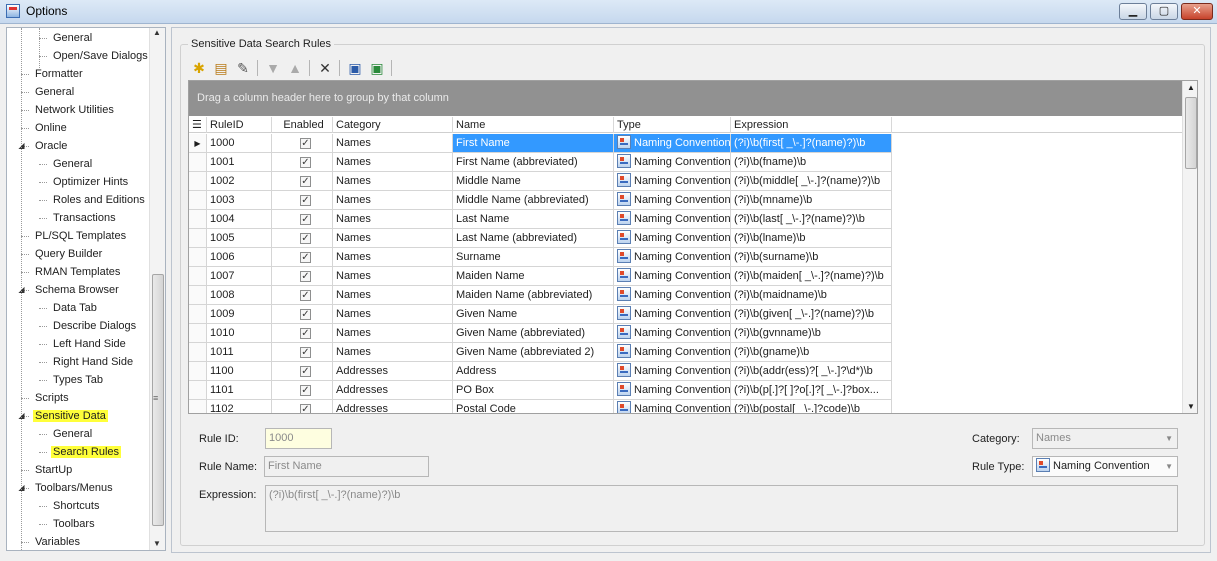 The image size is (1217, 561). What do you see at coordinates (53, 470) in the screenshot?
I see `tree-item: StartUp` at bounding box center [53, 470].